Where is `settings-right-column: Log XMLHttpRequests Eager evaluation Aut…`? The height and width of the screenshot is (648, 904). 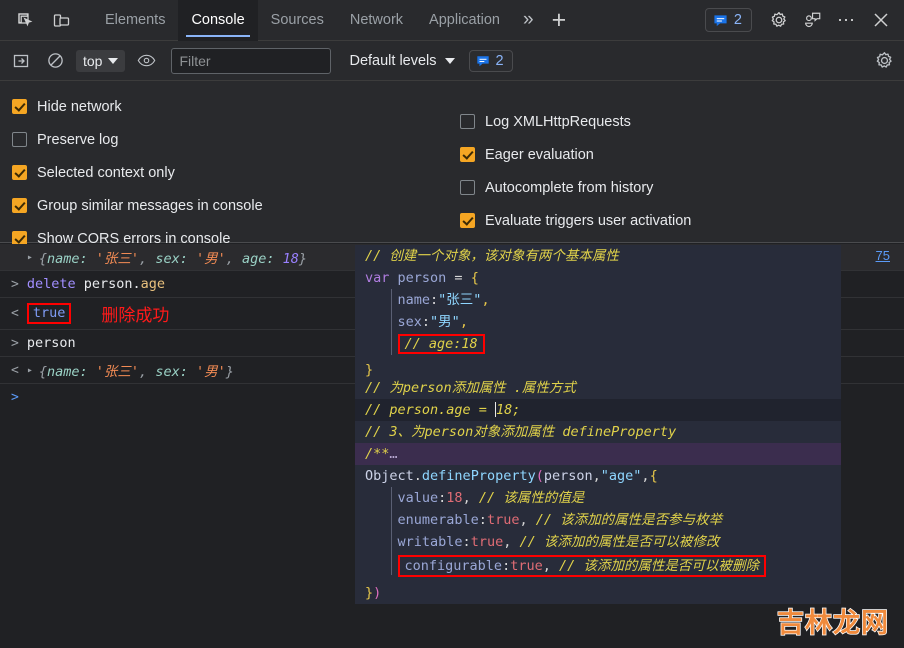 settings-right-column: Log XMLHttpRequests Eager evaluation Aut… is located at coordinates (575, 171).